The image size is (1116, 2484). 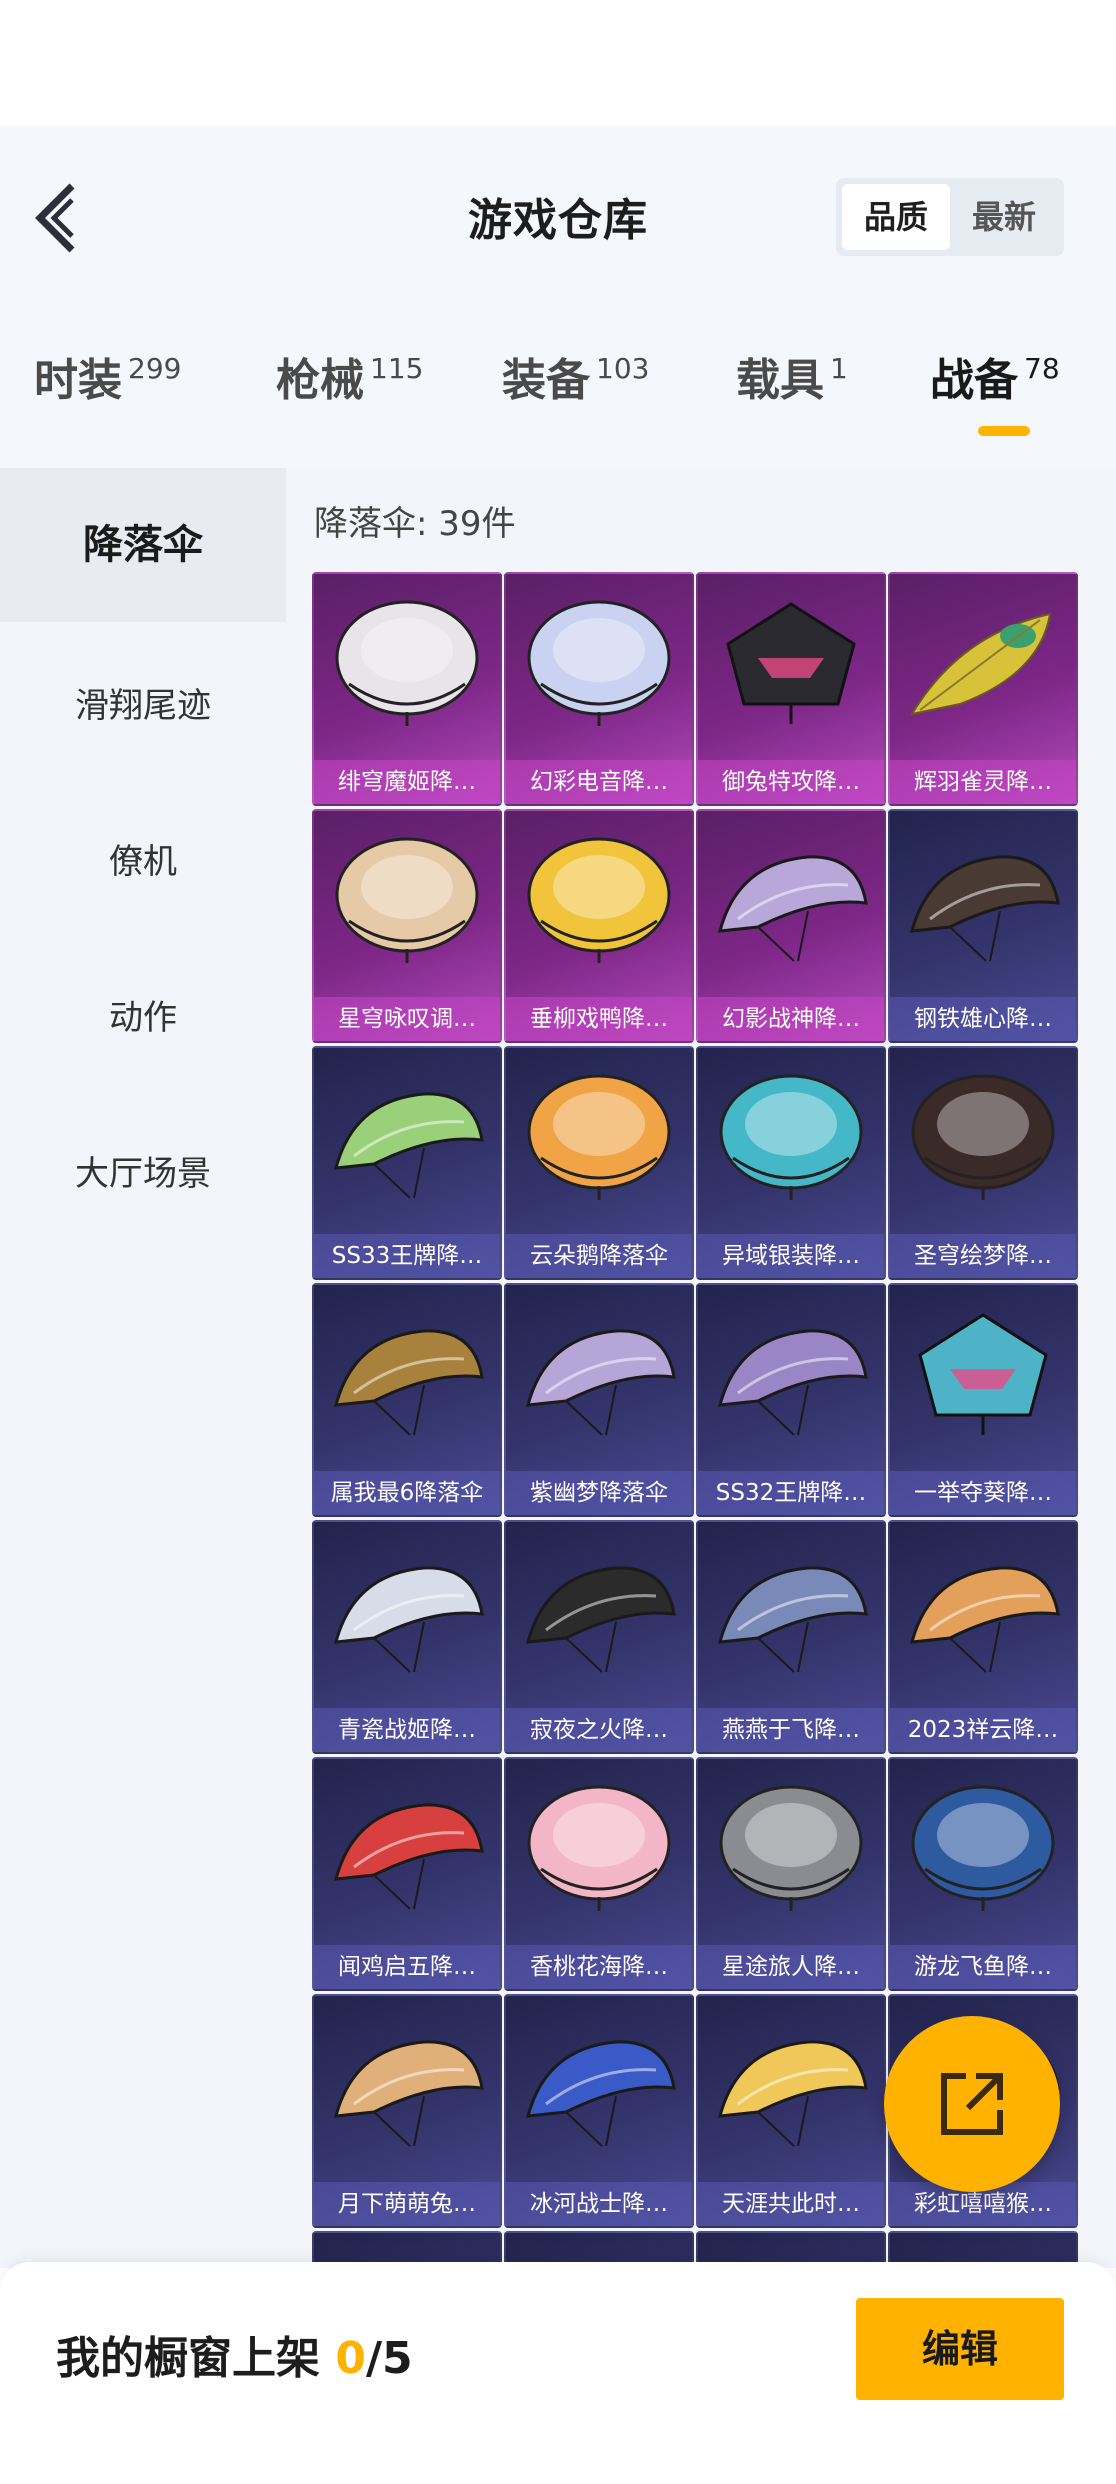 I want to click on parachute-feather-icon, so click(x=980, y=664).